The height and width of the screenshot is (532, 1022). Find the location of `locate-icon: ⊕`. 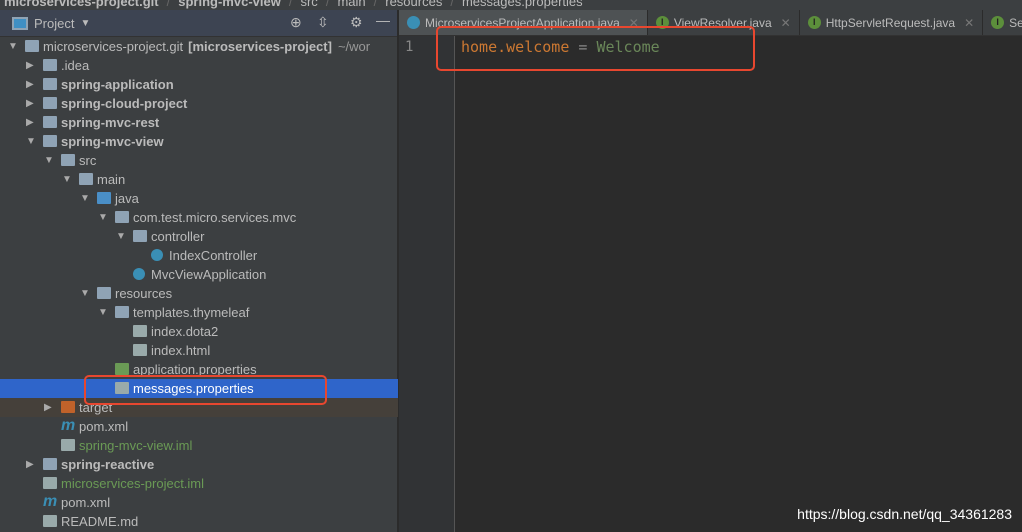

locate-icon: ⊕ is located at coordinates (296, 22).